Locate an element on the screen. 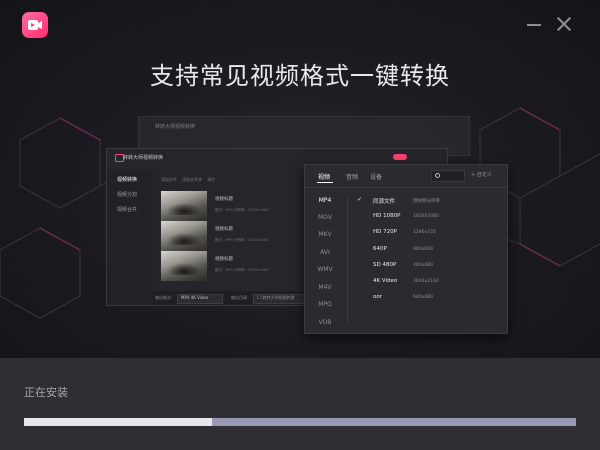  mock-title: 转转大师视频转换 is located at coordinates (143, 158).